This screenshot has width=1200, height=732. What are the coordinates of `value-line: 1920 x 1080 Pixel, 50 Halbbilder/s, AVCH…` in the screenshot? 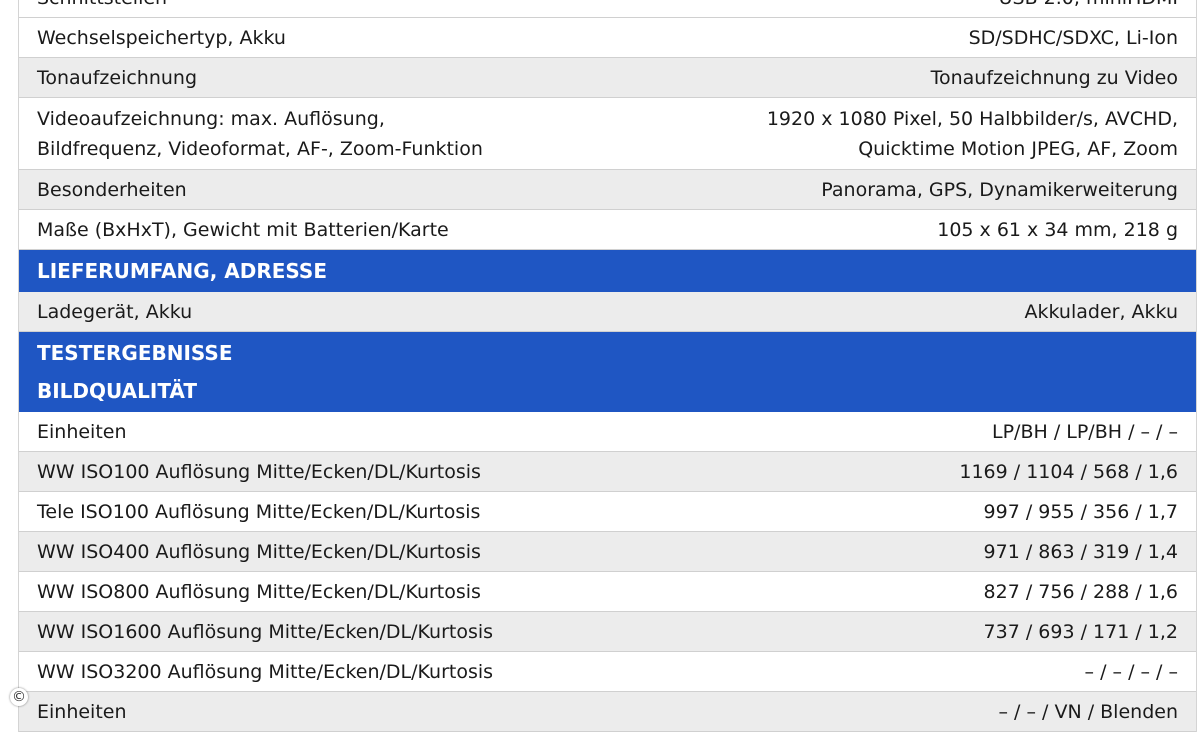 It's located at (972, 118).